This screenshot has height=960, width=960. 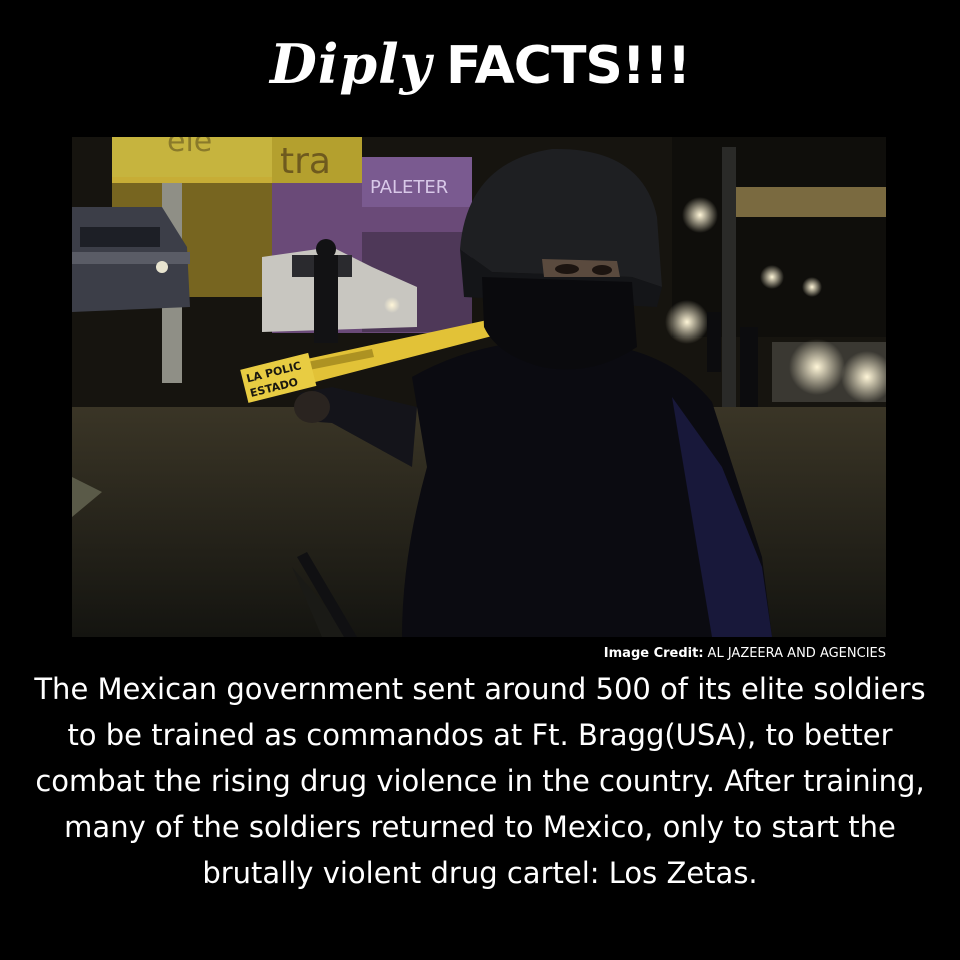 I want to click on storefront-sign-fragment: ele, so click(x=189, y=148).